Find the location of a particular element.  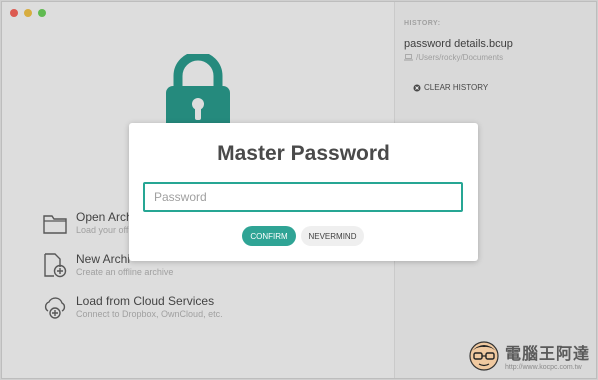

watermark-logo: 電腦王阿達 http://www.kocpc.com.tw is located at coordinates (528, 355).